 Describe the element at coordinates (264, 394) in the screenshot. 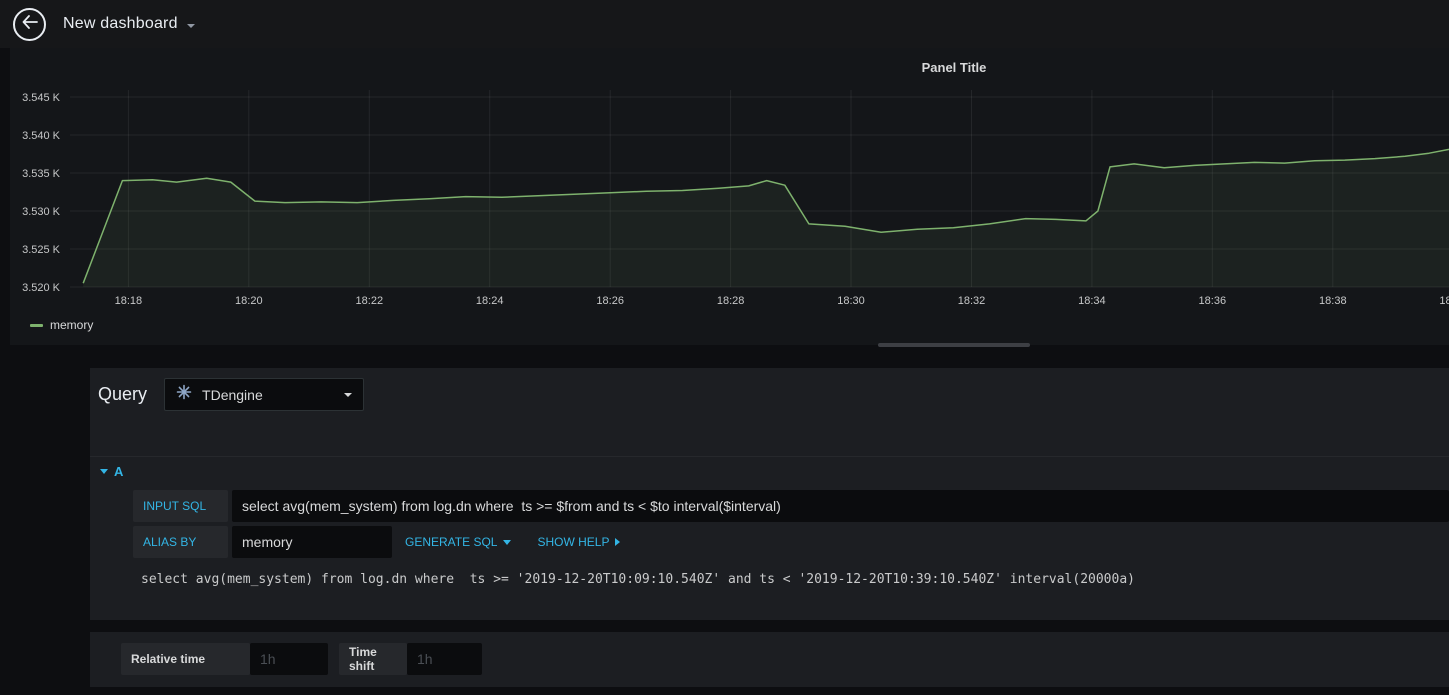

I see `datasource-select: TDengine` at that location.